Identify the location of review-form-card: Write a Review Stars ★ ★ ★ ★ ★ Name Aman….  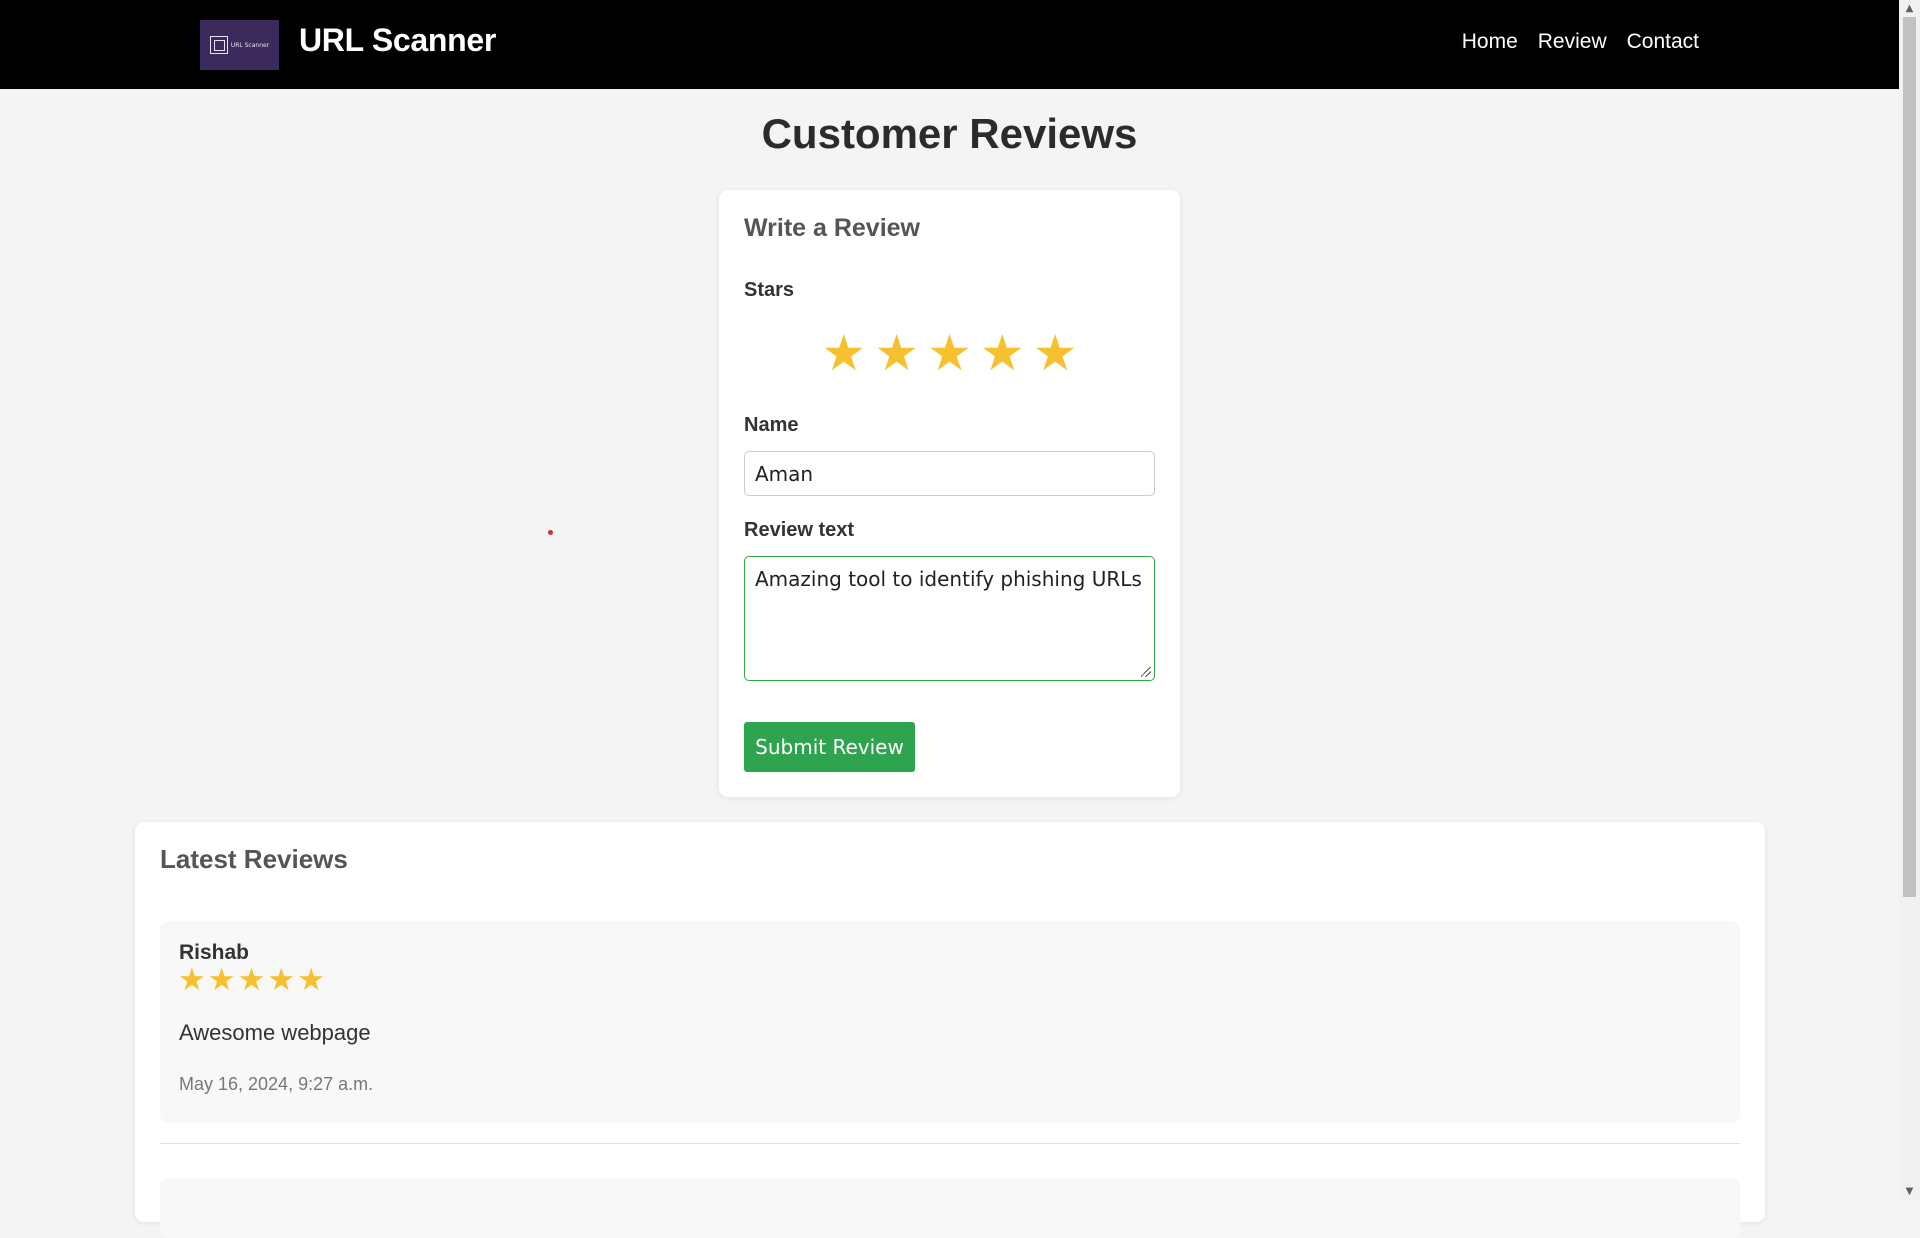
(949, 493).